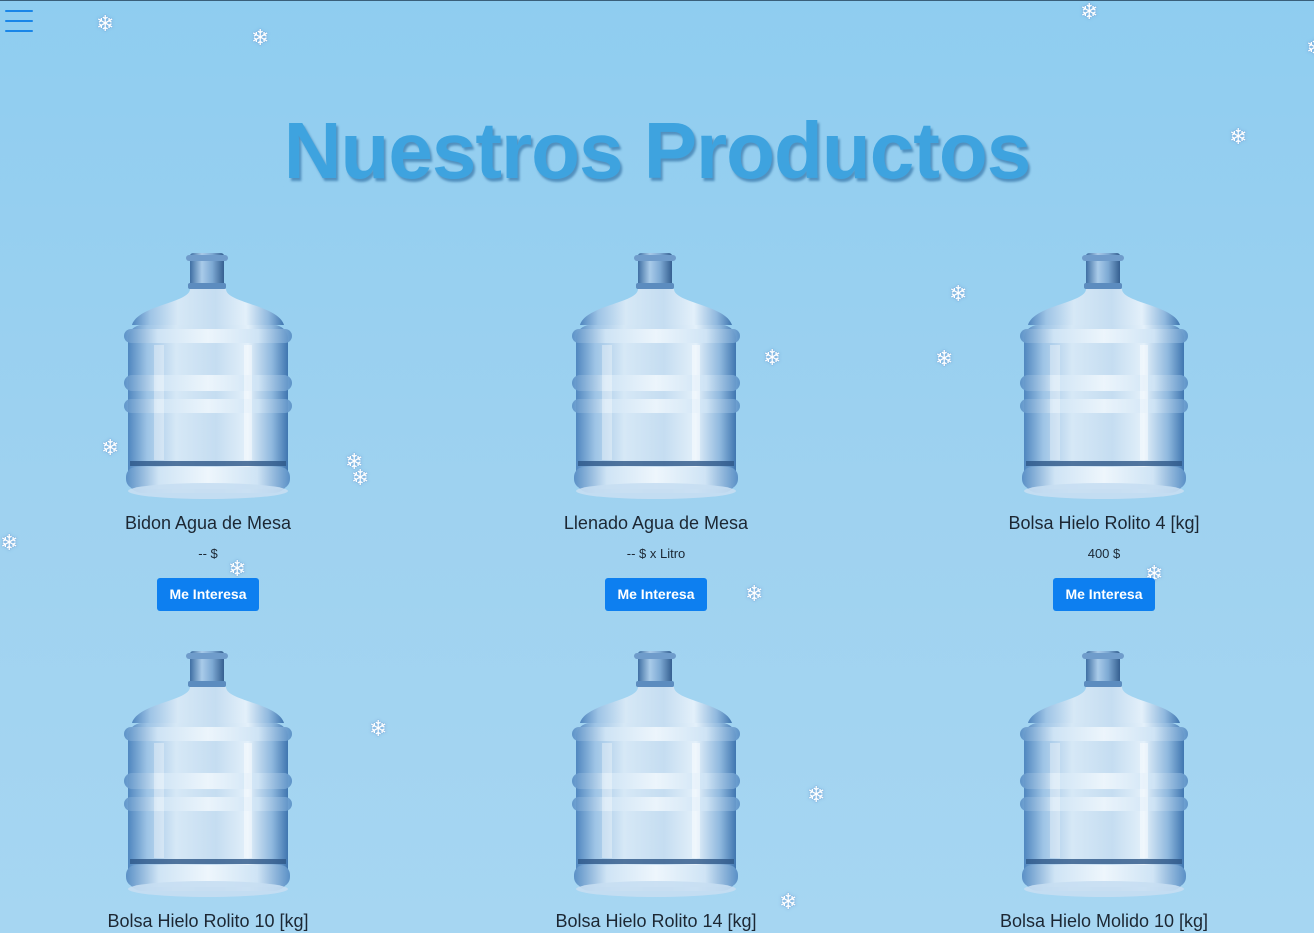 This screenshot has height=933, width=1314. I want to click on product-card: Bolsa Hielo Molido 10 [kg], so click(1104, 791).